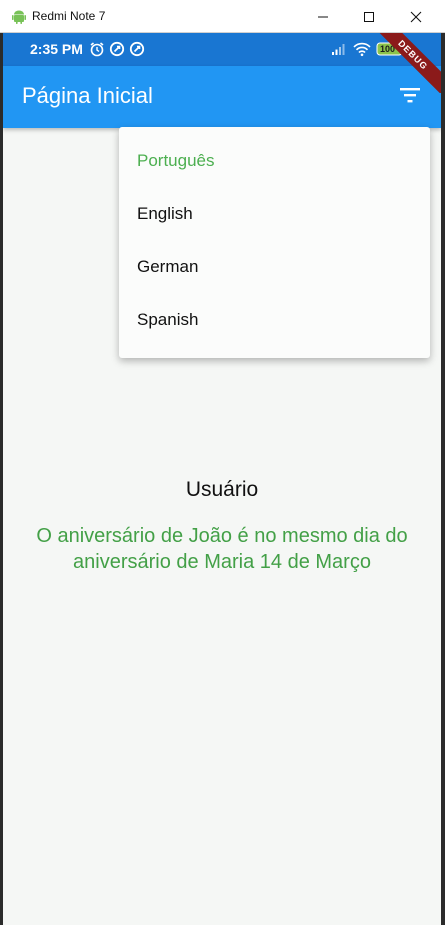  Describe the element at coordinates (267, 268) in the screenshot. I see `menu-item-german: German` at that location.